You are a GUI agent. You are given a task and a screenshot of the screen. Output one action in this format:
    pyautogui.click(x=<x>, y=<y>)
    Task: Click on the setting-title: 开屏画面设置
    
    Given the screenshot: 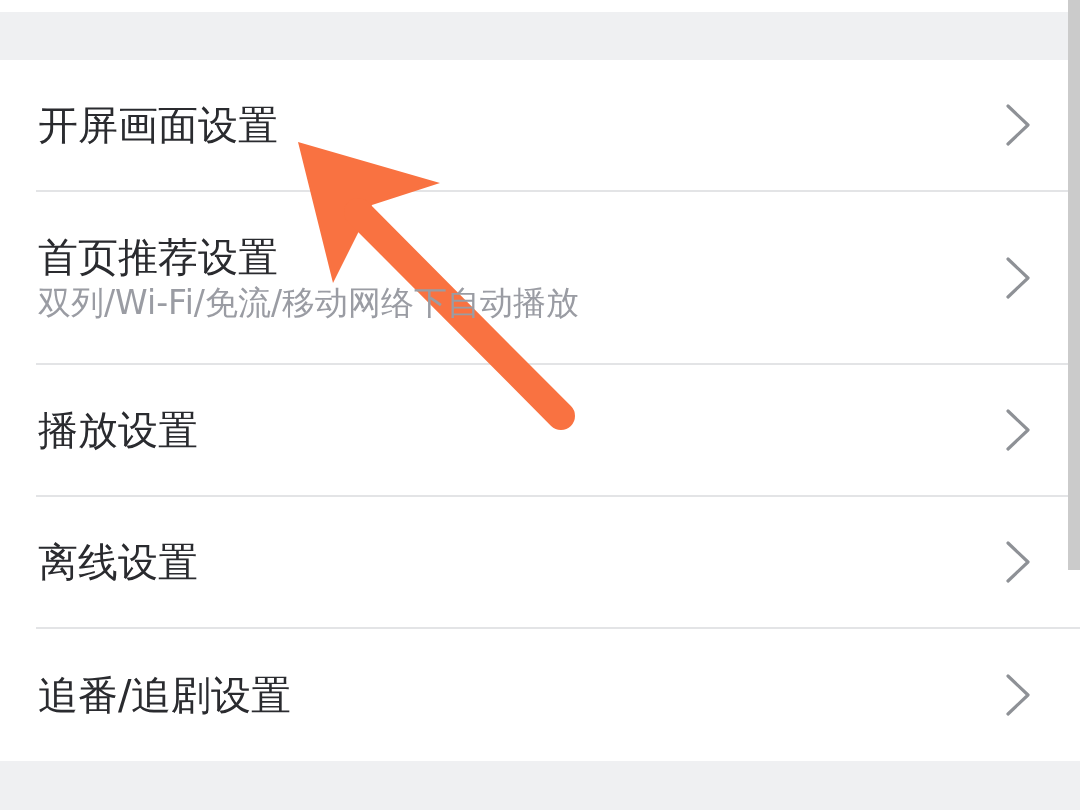 What is the action you would take?
    pyautogui.click(x=158, y=125)
    